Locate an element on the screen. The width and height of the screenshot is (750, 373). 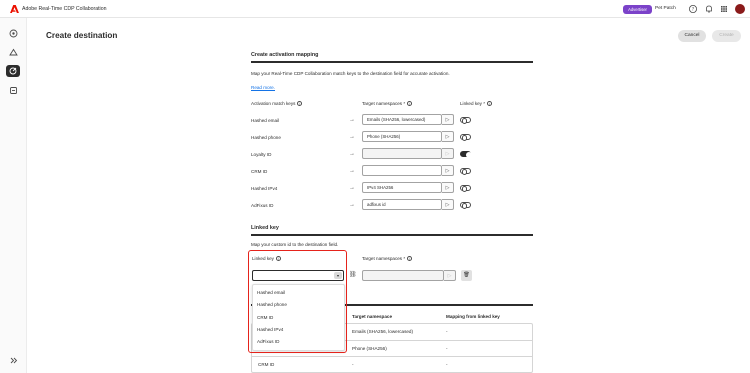
table-cell-key: CRM ID is located at coordinates (266, 364).